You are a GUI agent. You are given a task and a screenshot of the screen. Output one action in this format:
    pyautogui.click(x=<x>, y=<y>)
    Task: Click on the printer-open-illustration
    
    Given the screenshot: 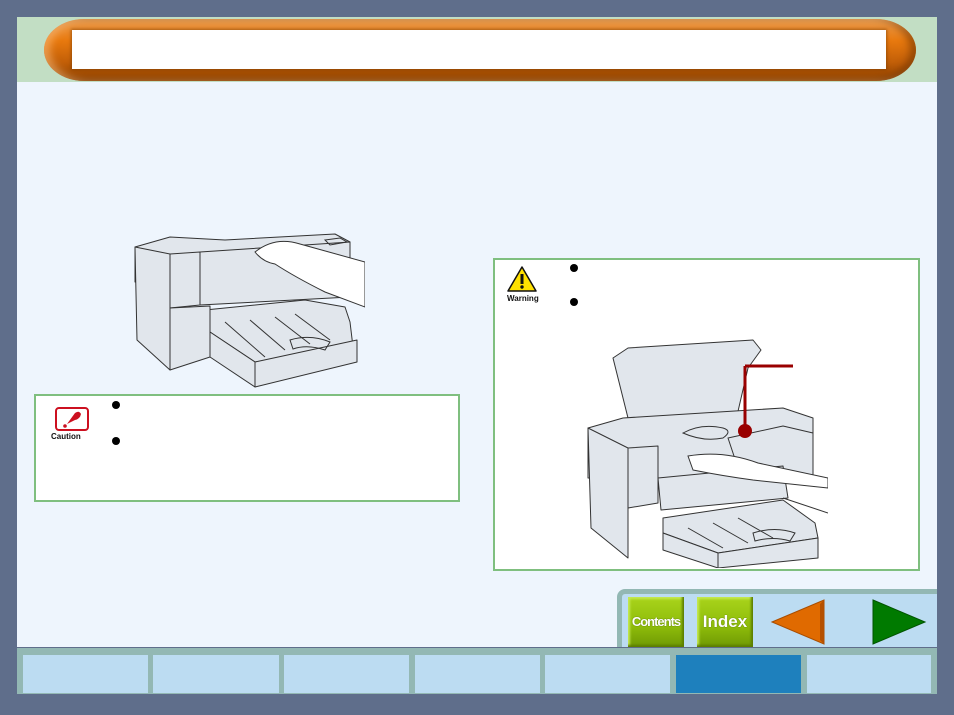 What is the action you would take?
    pyautogui.click(x=707, y=453)
    